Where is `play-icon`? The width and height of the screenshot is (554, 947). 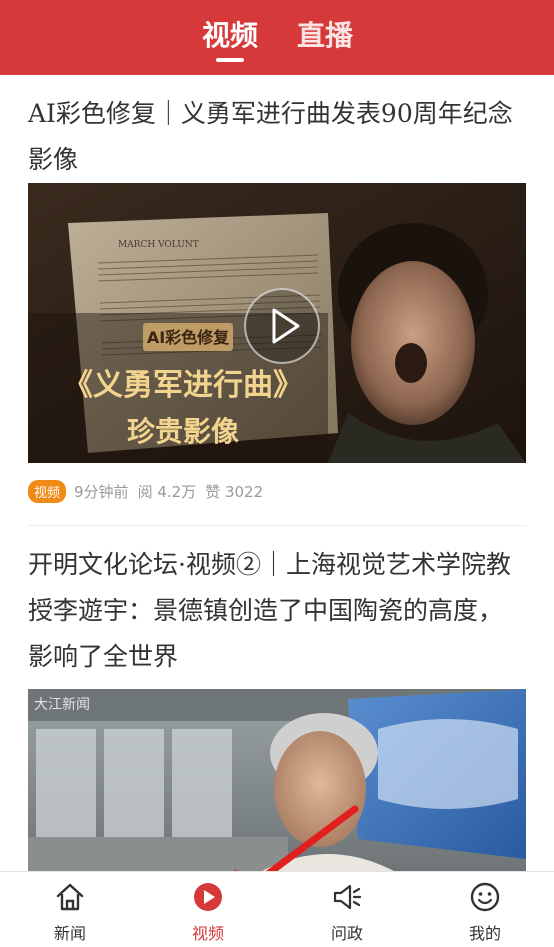
play-icon is located at coordinates (286, 326).